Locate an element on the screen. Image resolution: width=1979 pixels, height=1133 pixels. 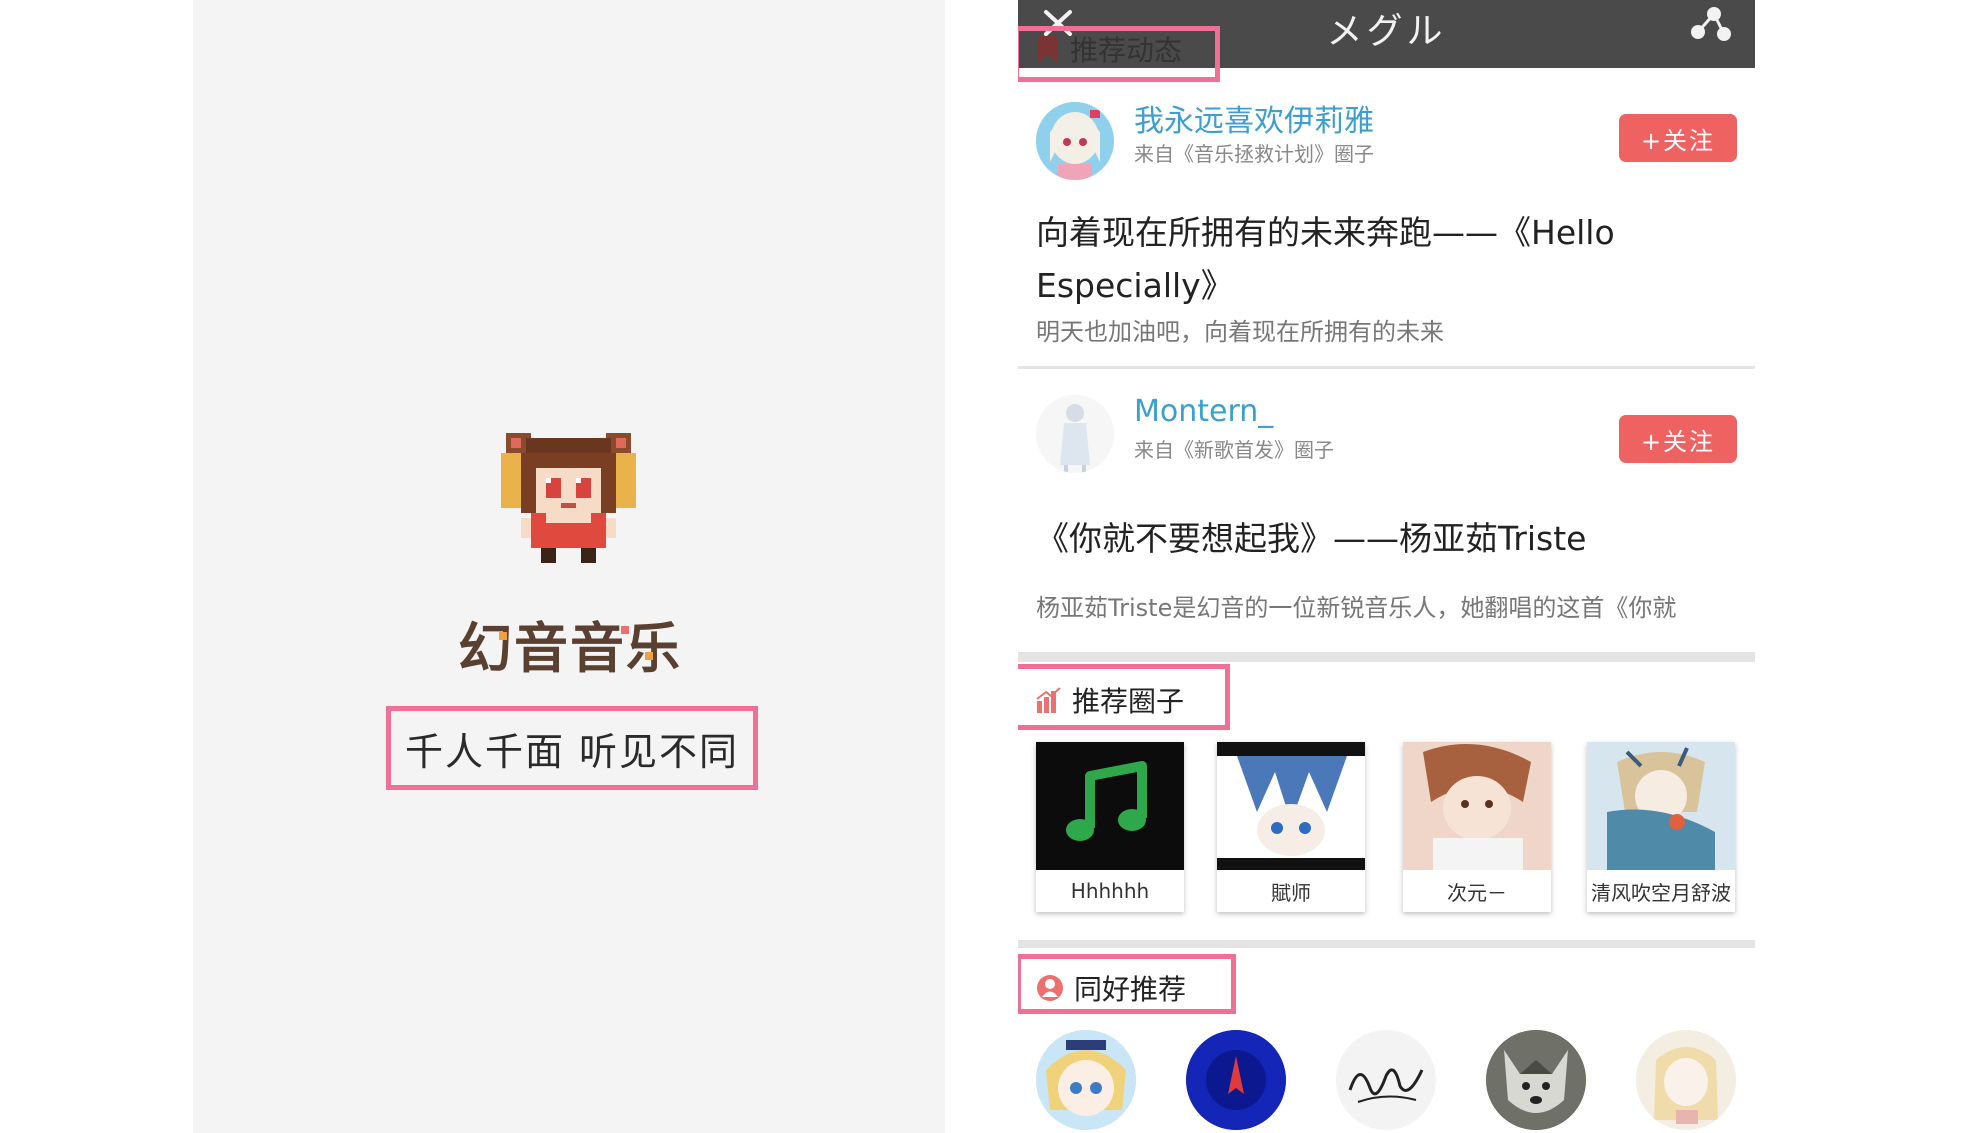
circle-card: 次元－ is located at coordinates (1477, 827).